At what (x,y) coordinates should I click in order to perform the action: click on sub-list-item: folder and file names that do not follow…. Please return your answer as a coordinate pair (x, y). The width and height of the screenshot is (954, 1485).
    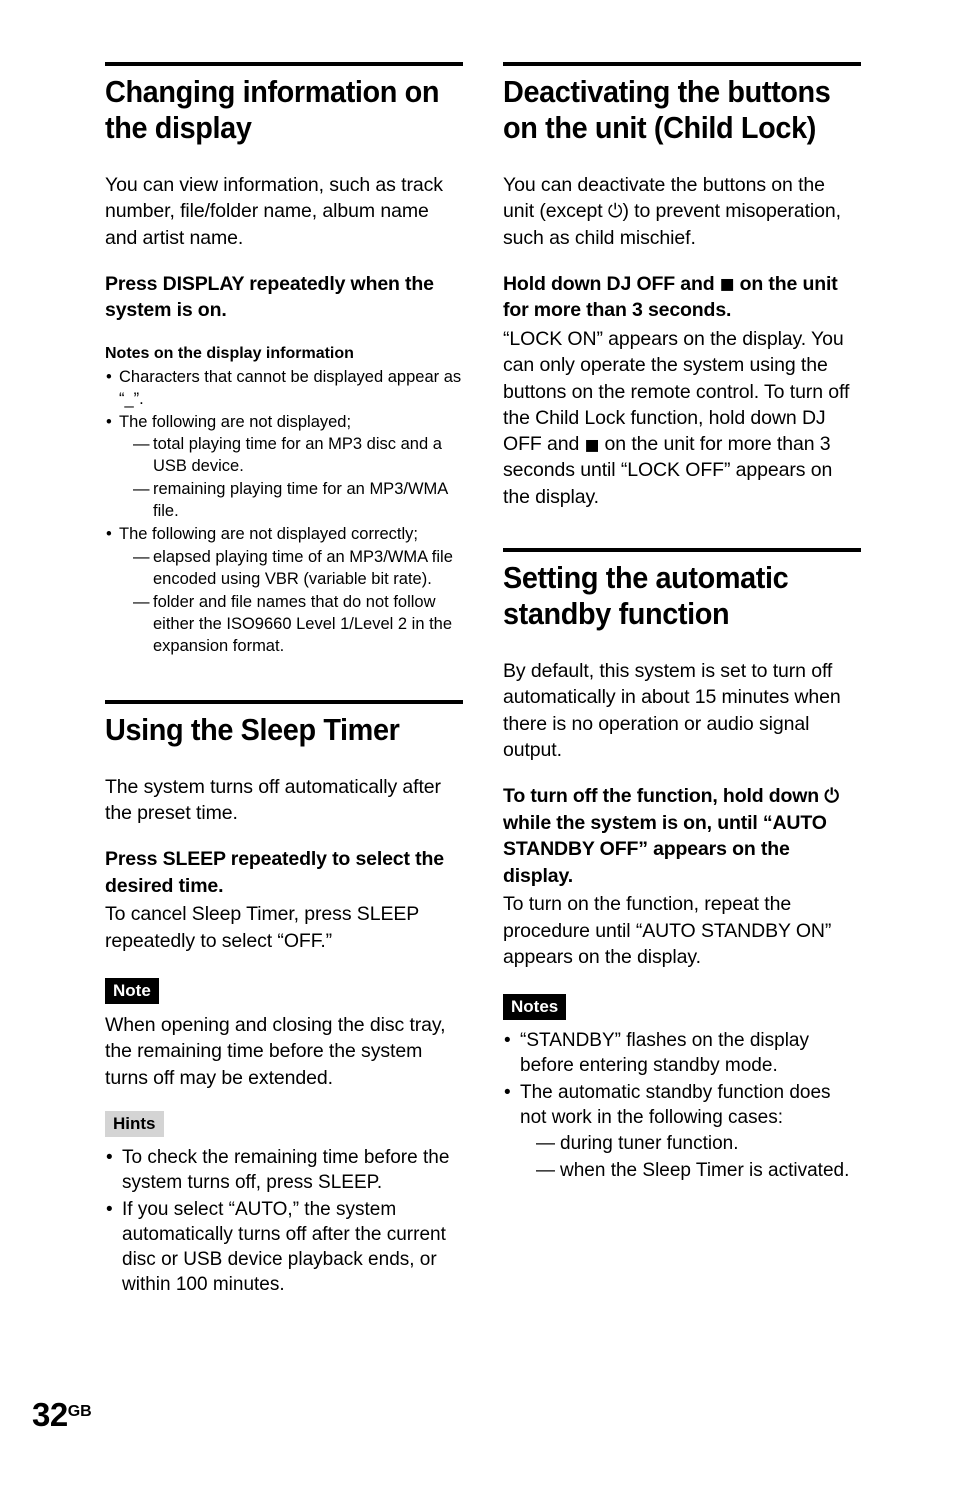
    Looking at the image, I should click on (298, 625).